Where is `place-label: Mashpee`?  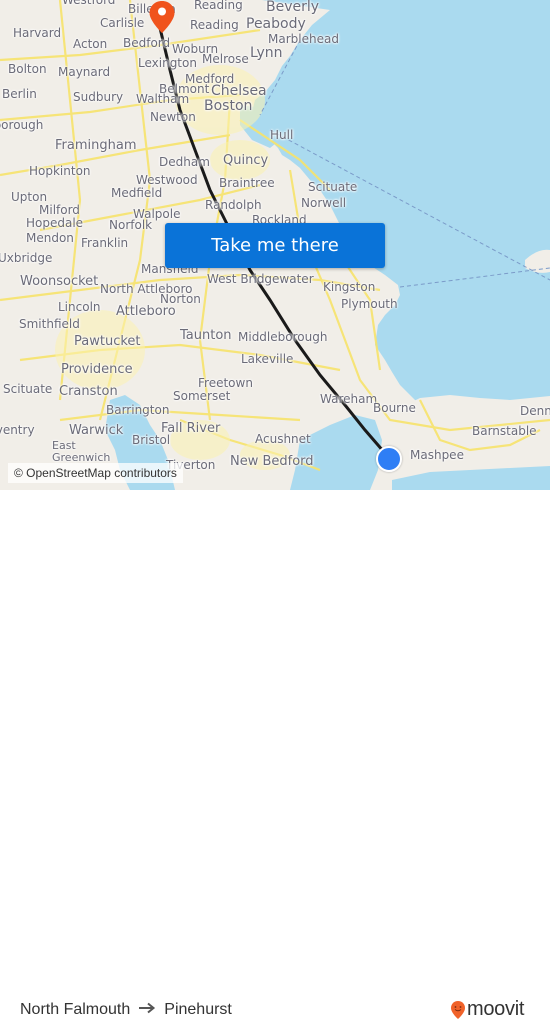 place-label: Mashpee is located at coordinates (437, 455).